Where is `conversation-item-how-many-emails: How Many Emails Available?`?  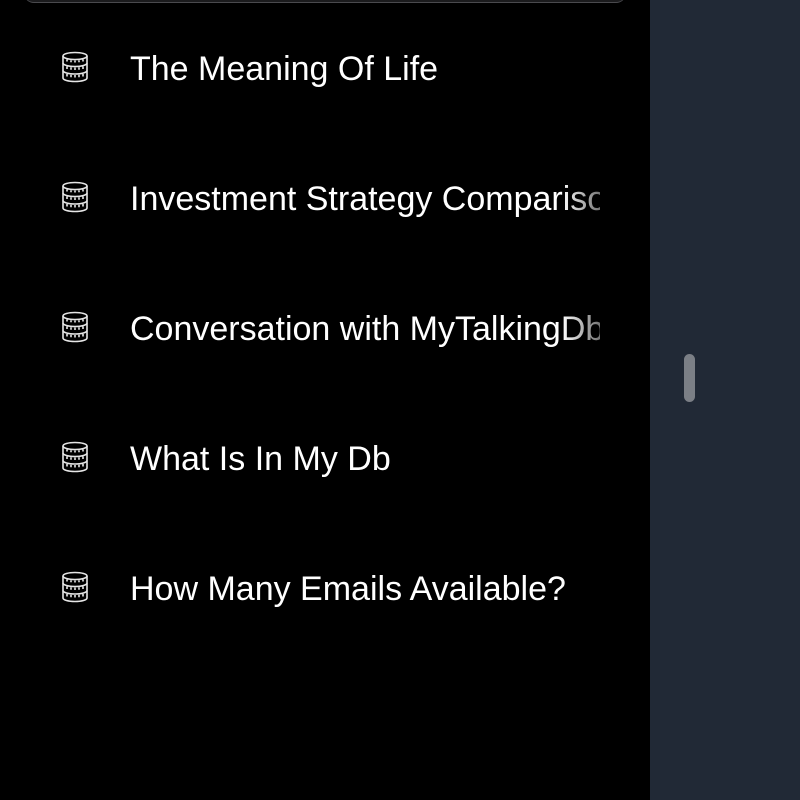
conversation-item-how-many-emails: How Many Emails Available? is located at coordinates (325, 588).